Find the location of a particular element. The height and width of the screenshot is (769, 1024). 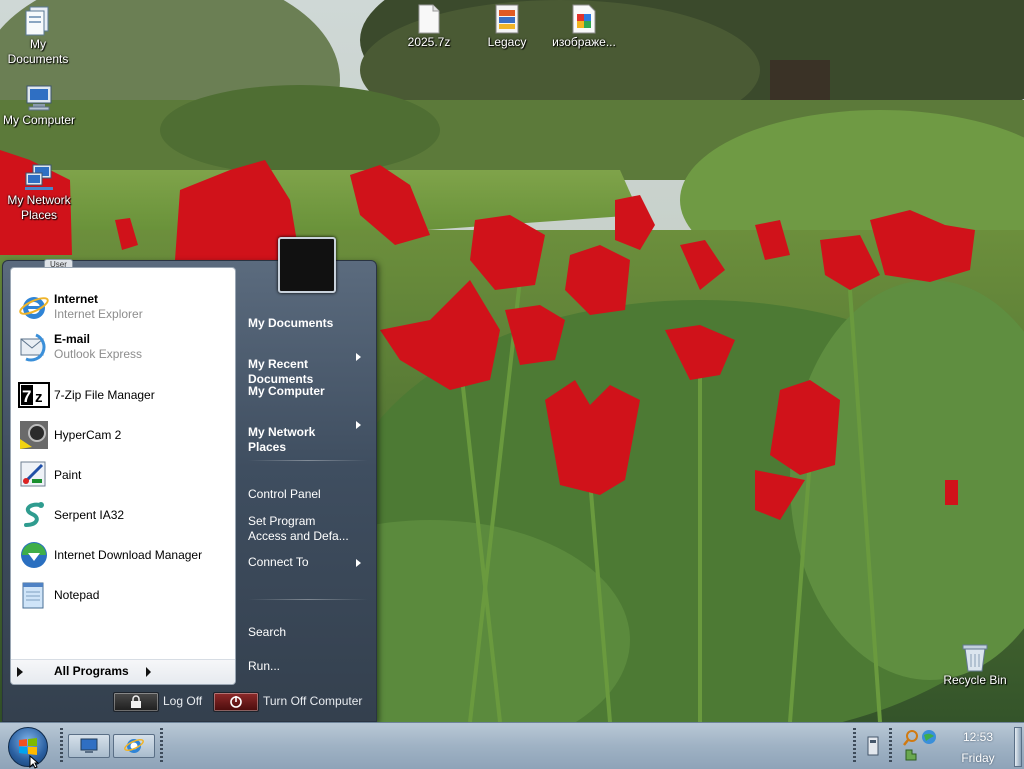

serpent-icon is located at coordinates (34, 514).